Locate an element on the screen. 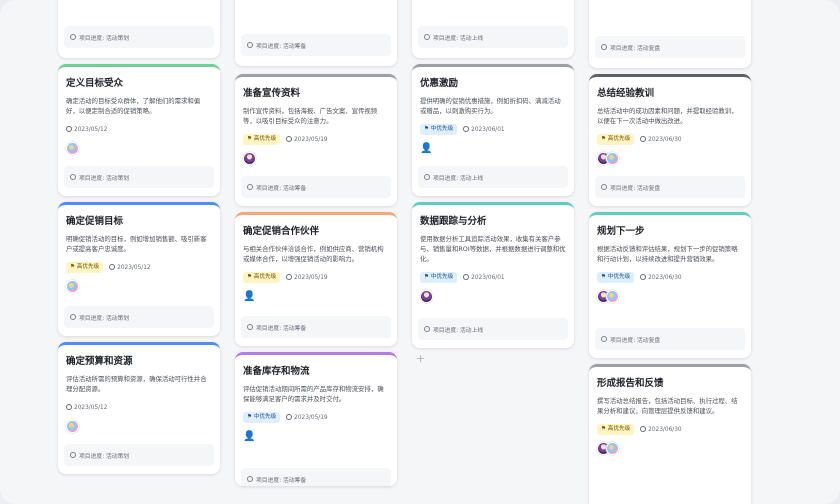  card-description: 评估促销活动期间所需的产品库存和物流安排，确保能够满足客户的需求并及时交付。 is located at coordinates (313, 394).